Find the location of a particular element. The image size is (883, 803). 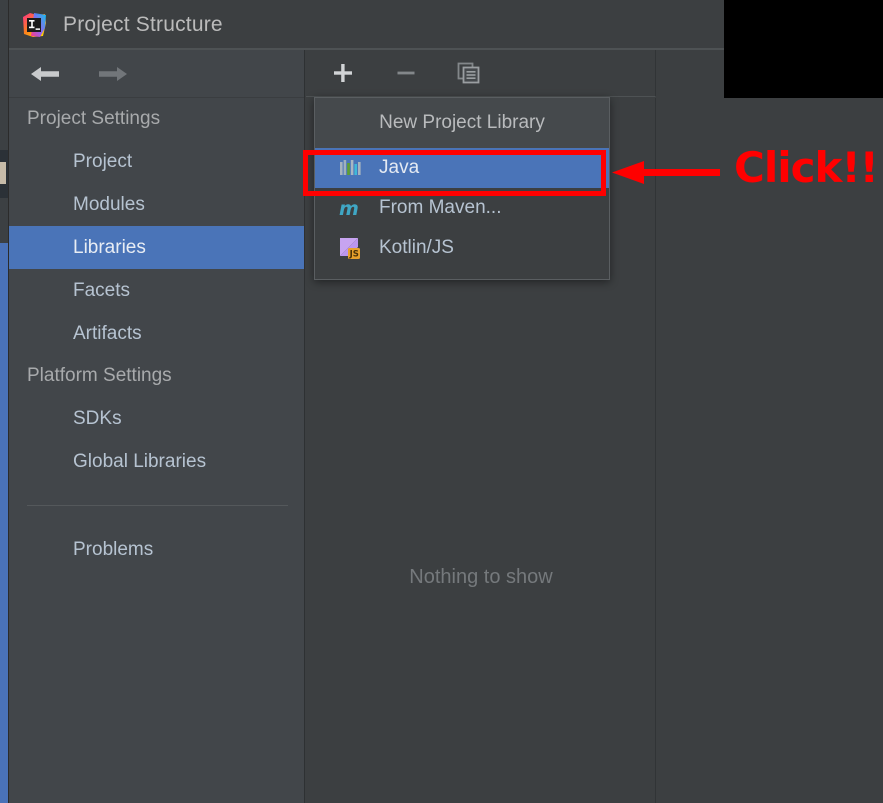

back-button is located at coordinates (45, 74).